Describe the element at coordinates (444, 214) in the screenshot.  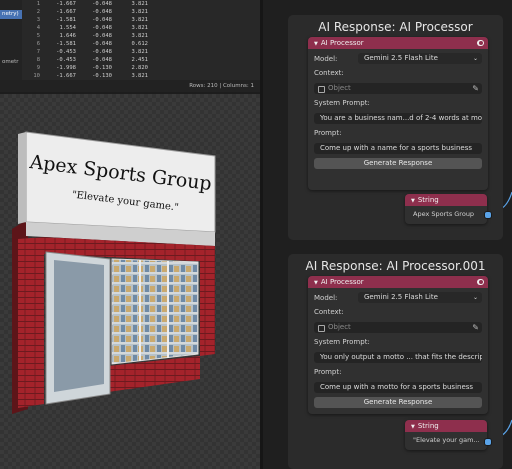
I see `string-value: Apex Sports Group` at that location.